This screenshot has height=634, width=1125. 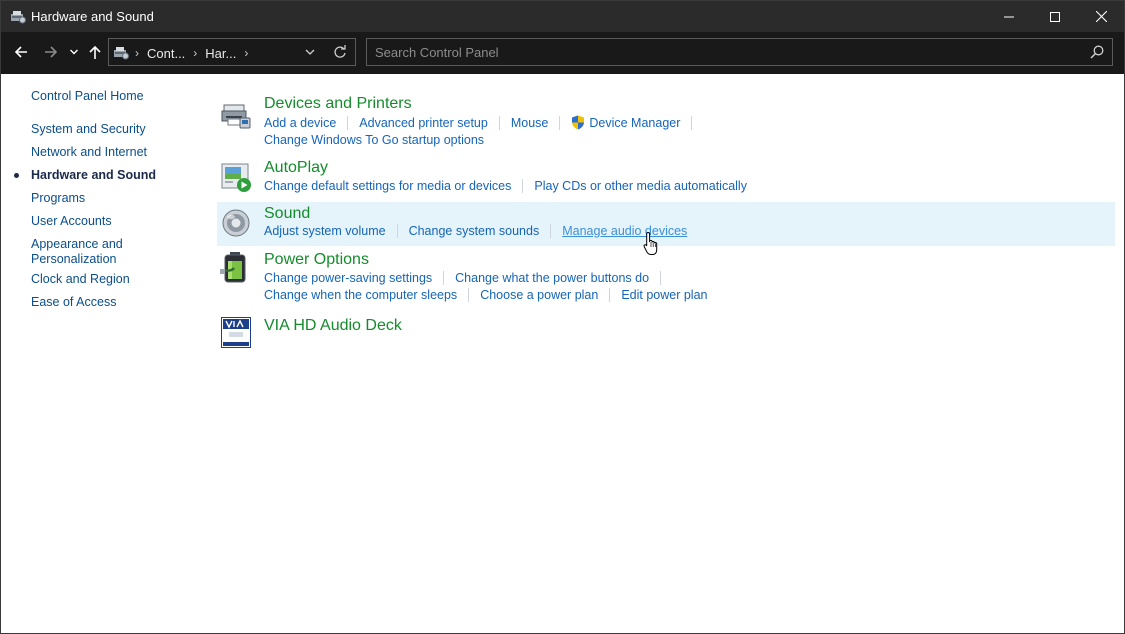 I want to click on choose-a-power-plan-link: Choose a power plan, so click(x=539, y=295).